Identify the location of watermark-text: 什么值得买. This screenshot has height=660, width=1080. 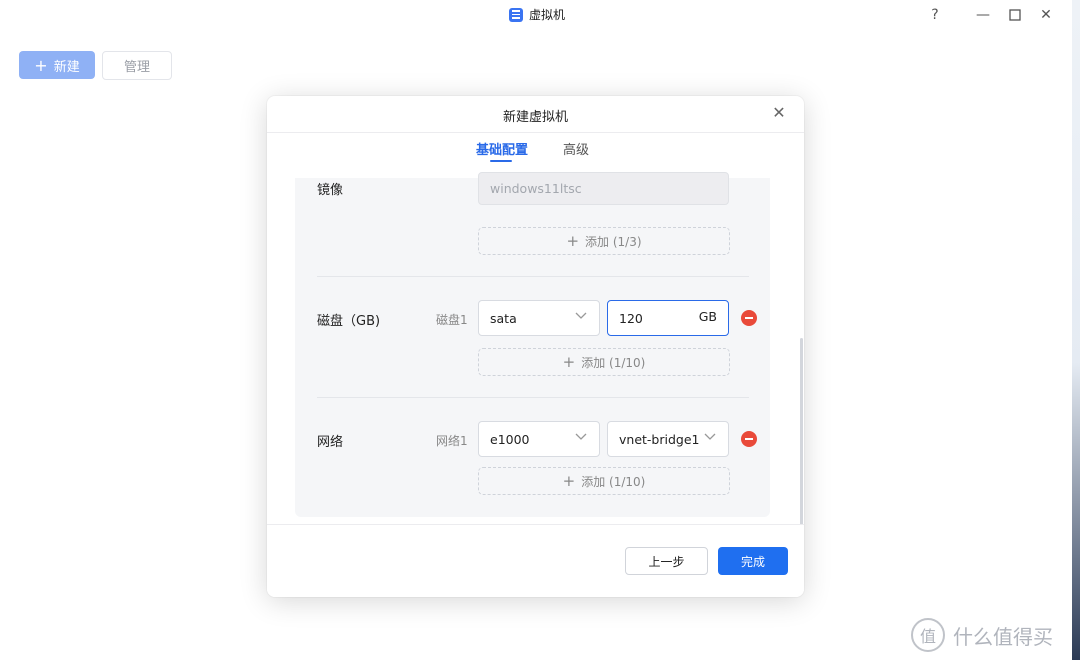
(1003, 636).